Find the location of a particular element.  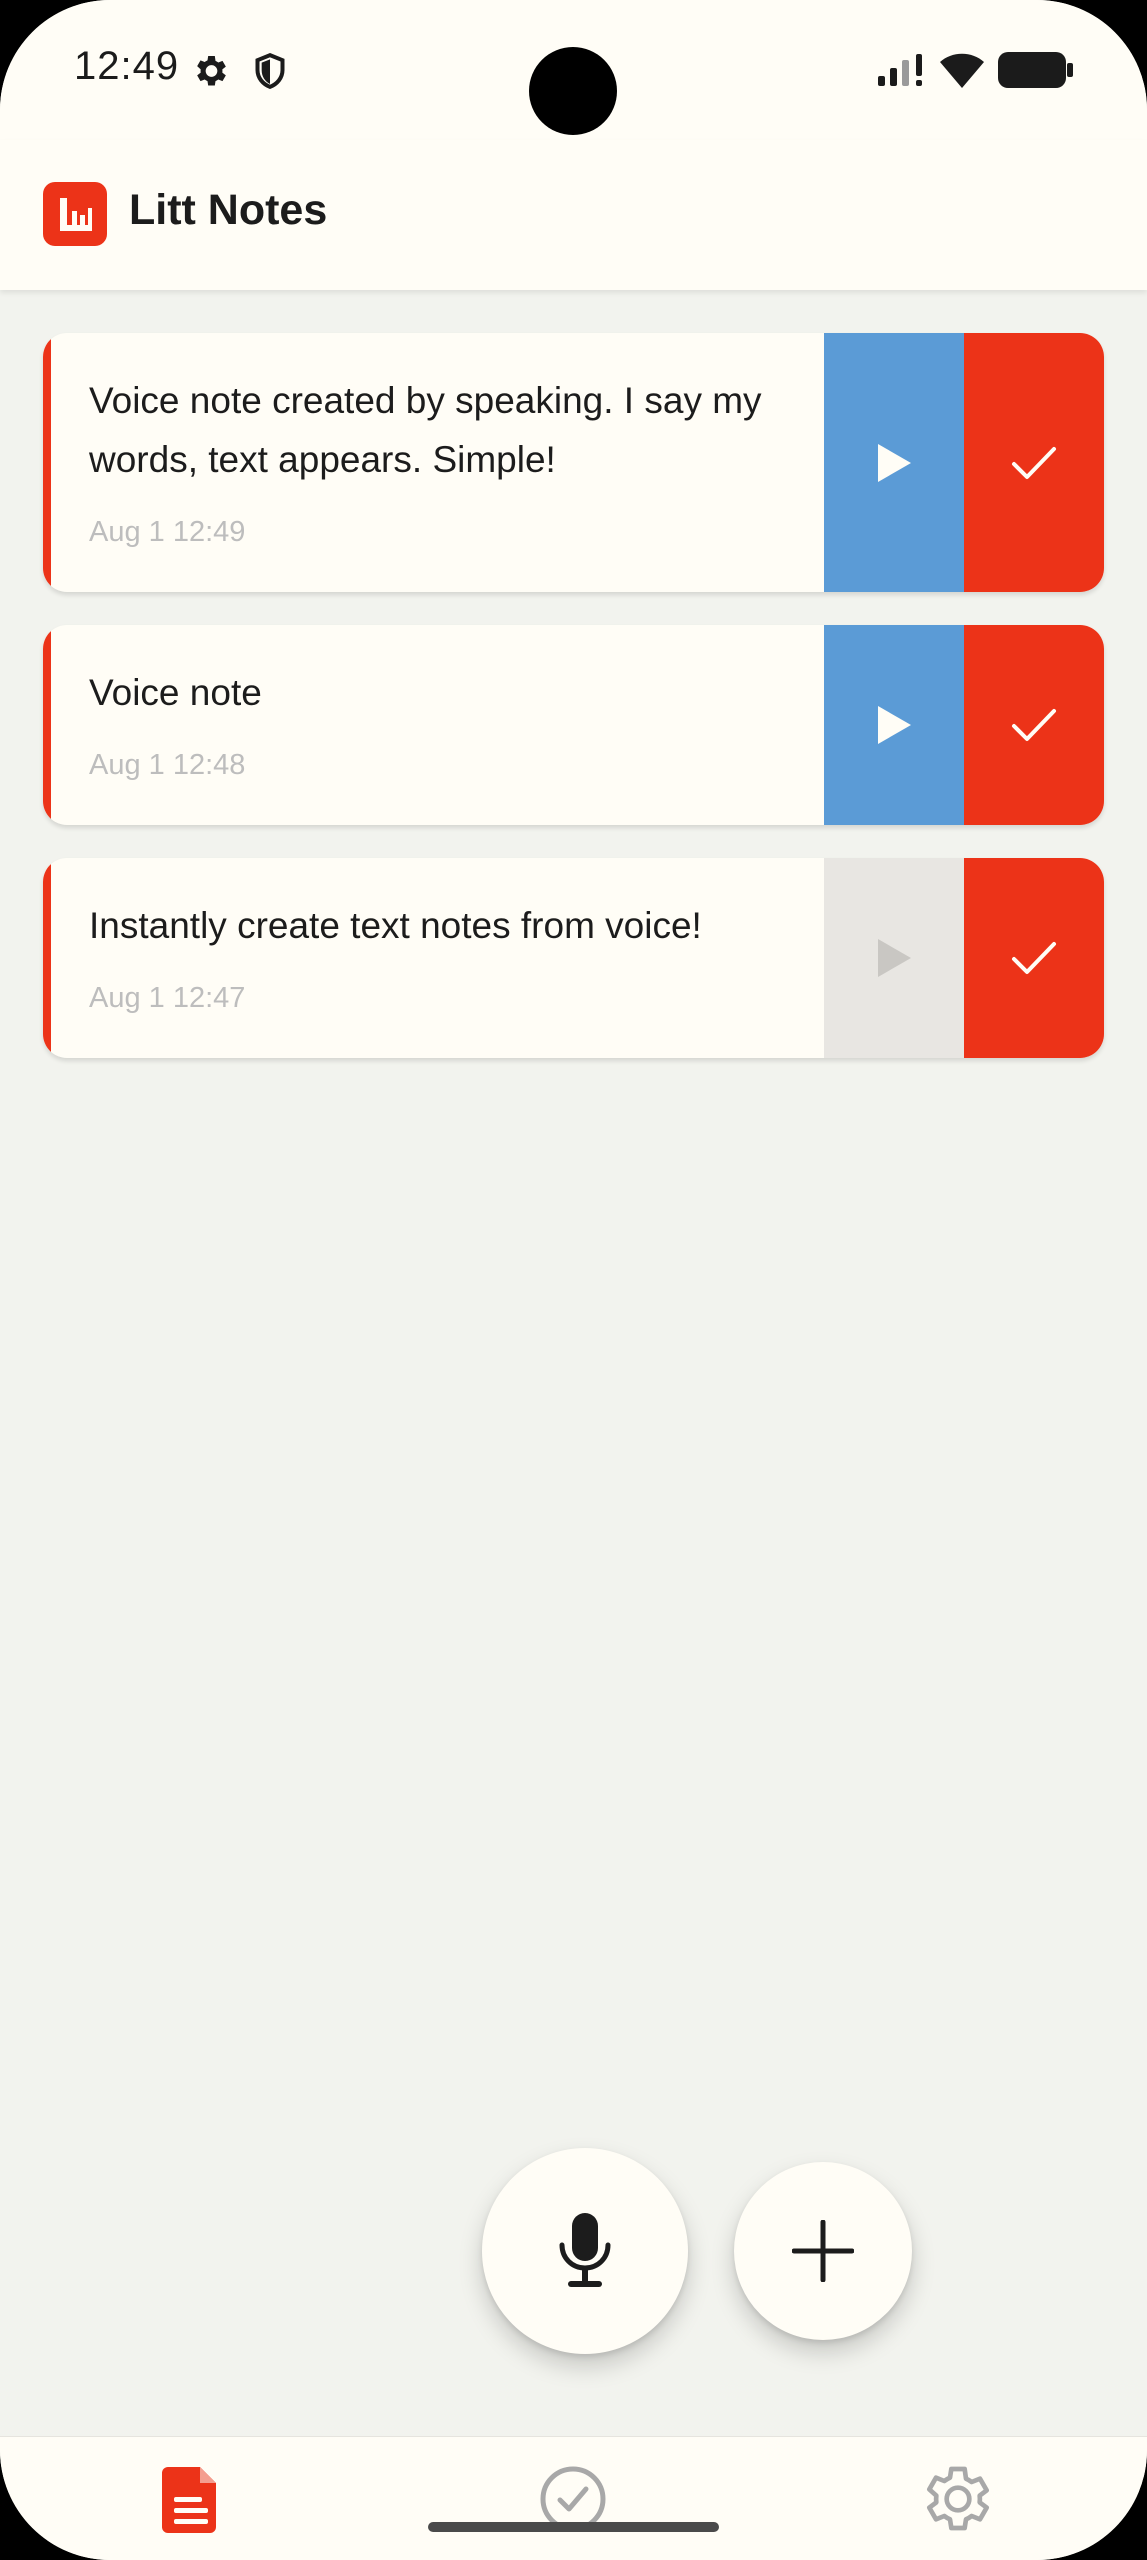

note-text: Instantly create text notes from voice! is located at coordinates (395, 925).